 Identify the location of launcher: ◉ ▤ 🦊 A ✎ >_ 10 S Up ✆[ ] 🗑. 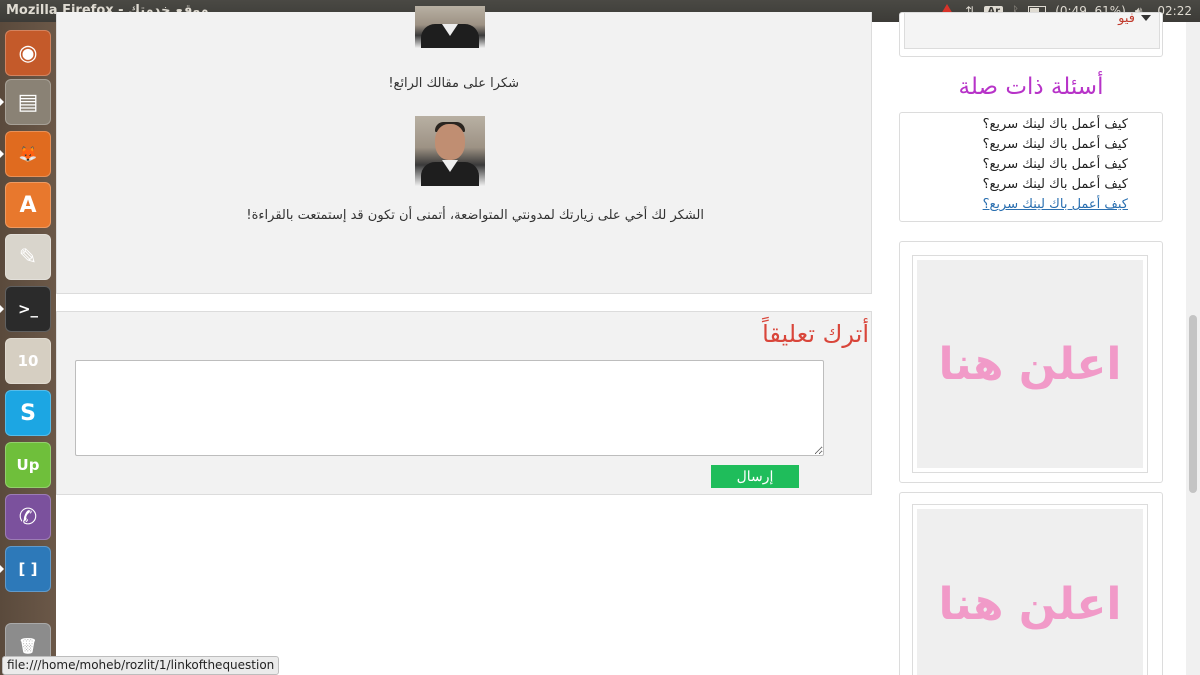
(28, 348).